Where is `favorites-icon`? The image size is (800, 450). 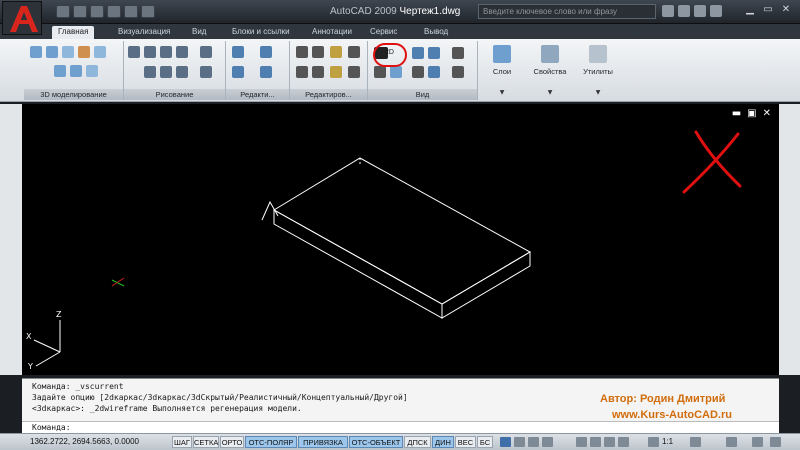 favorites-icon is located at coordinates (700, 11).